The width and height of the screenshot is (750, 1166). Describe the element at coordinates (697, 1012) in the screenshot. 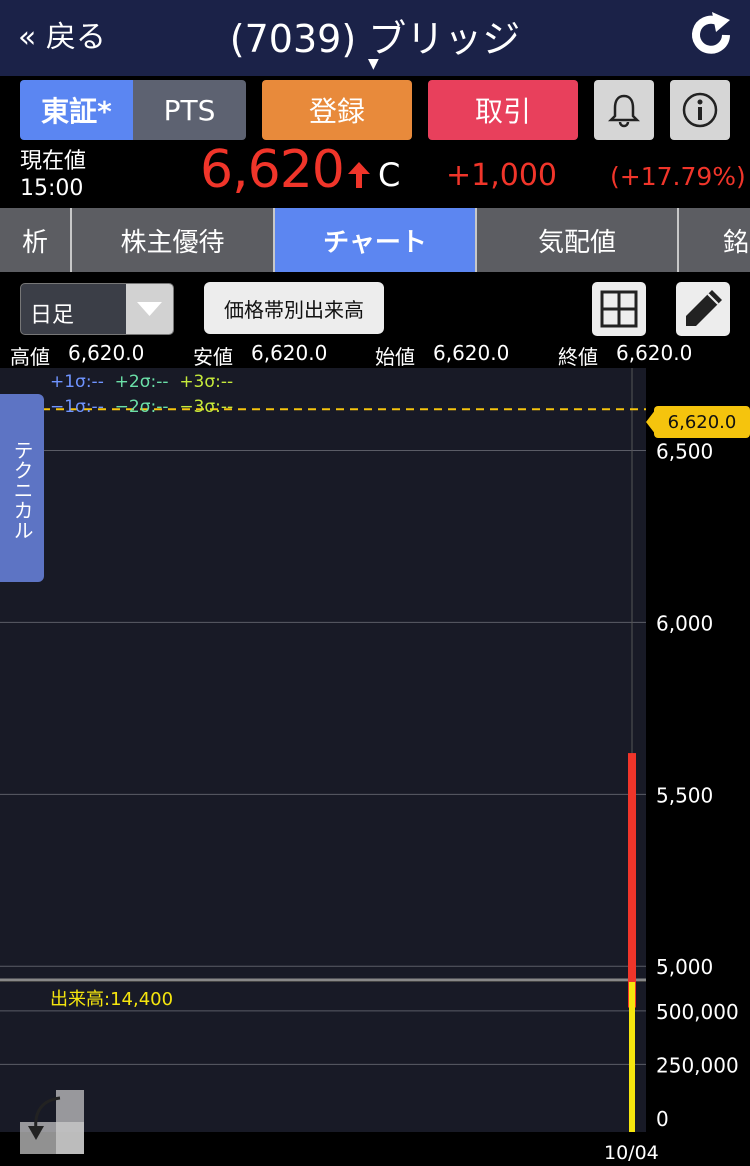

I see `volume-tick-label: 500,000` at that location.